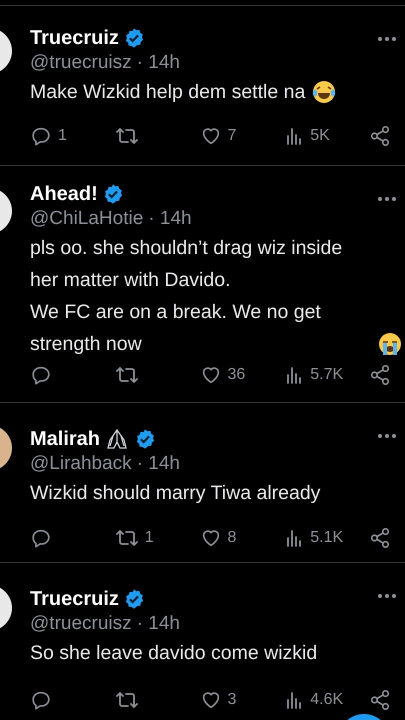 This screenshot has width=405, height=720. What do you see at coordinates (187, 296) in the screenshot?
I see `tweet-text: pls oo. she shouldn’t drag wiz inside her matter with Davido. We FC are on a break. We no get strength now` at bounding box center [187, 296].